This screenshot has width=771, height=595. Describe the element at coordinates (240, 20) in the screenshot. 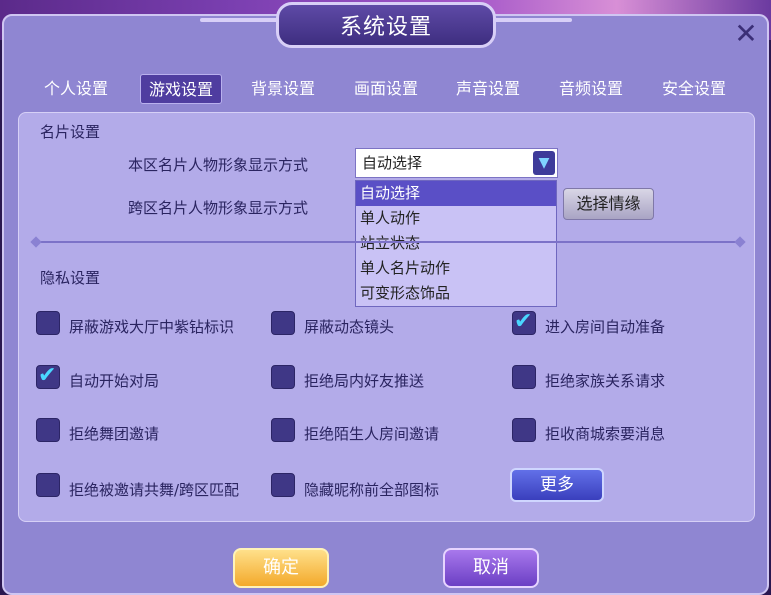

I see `title-ornament-left` at that location.